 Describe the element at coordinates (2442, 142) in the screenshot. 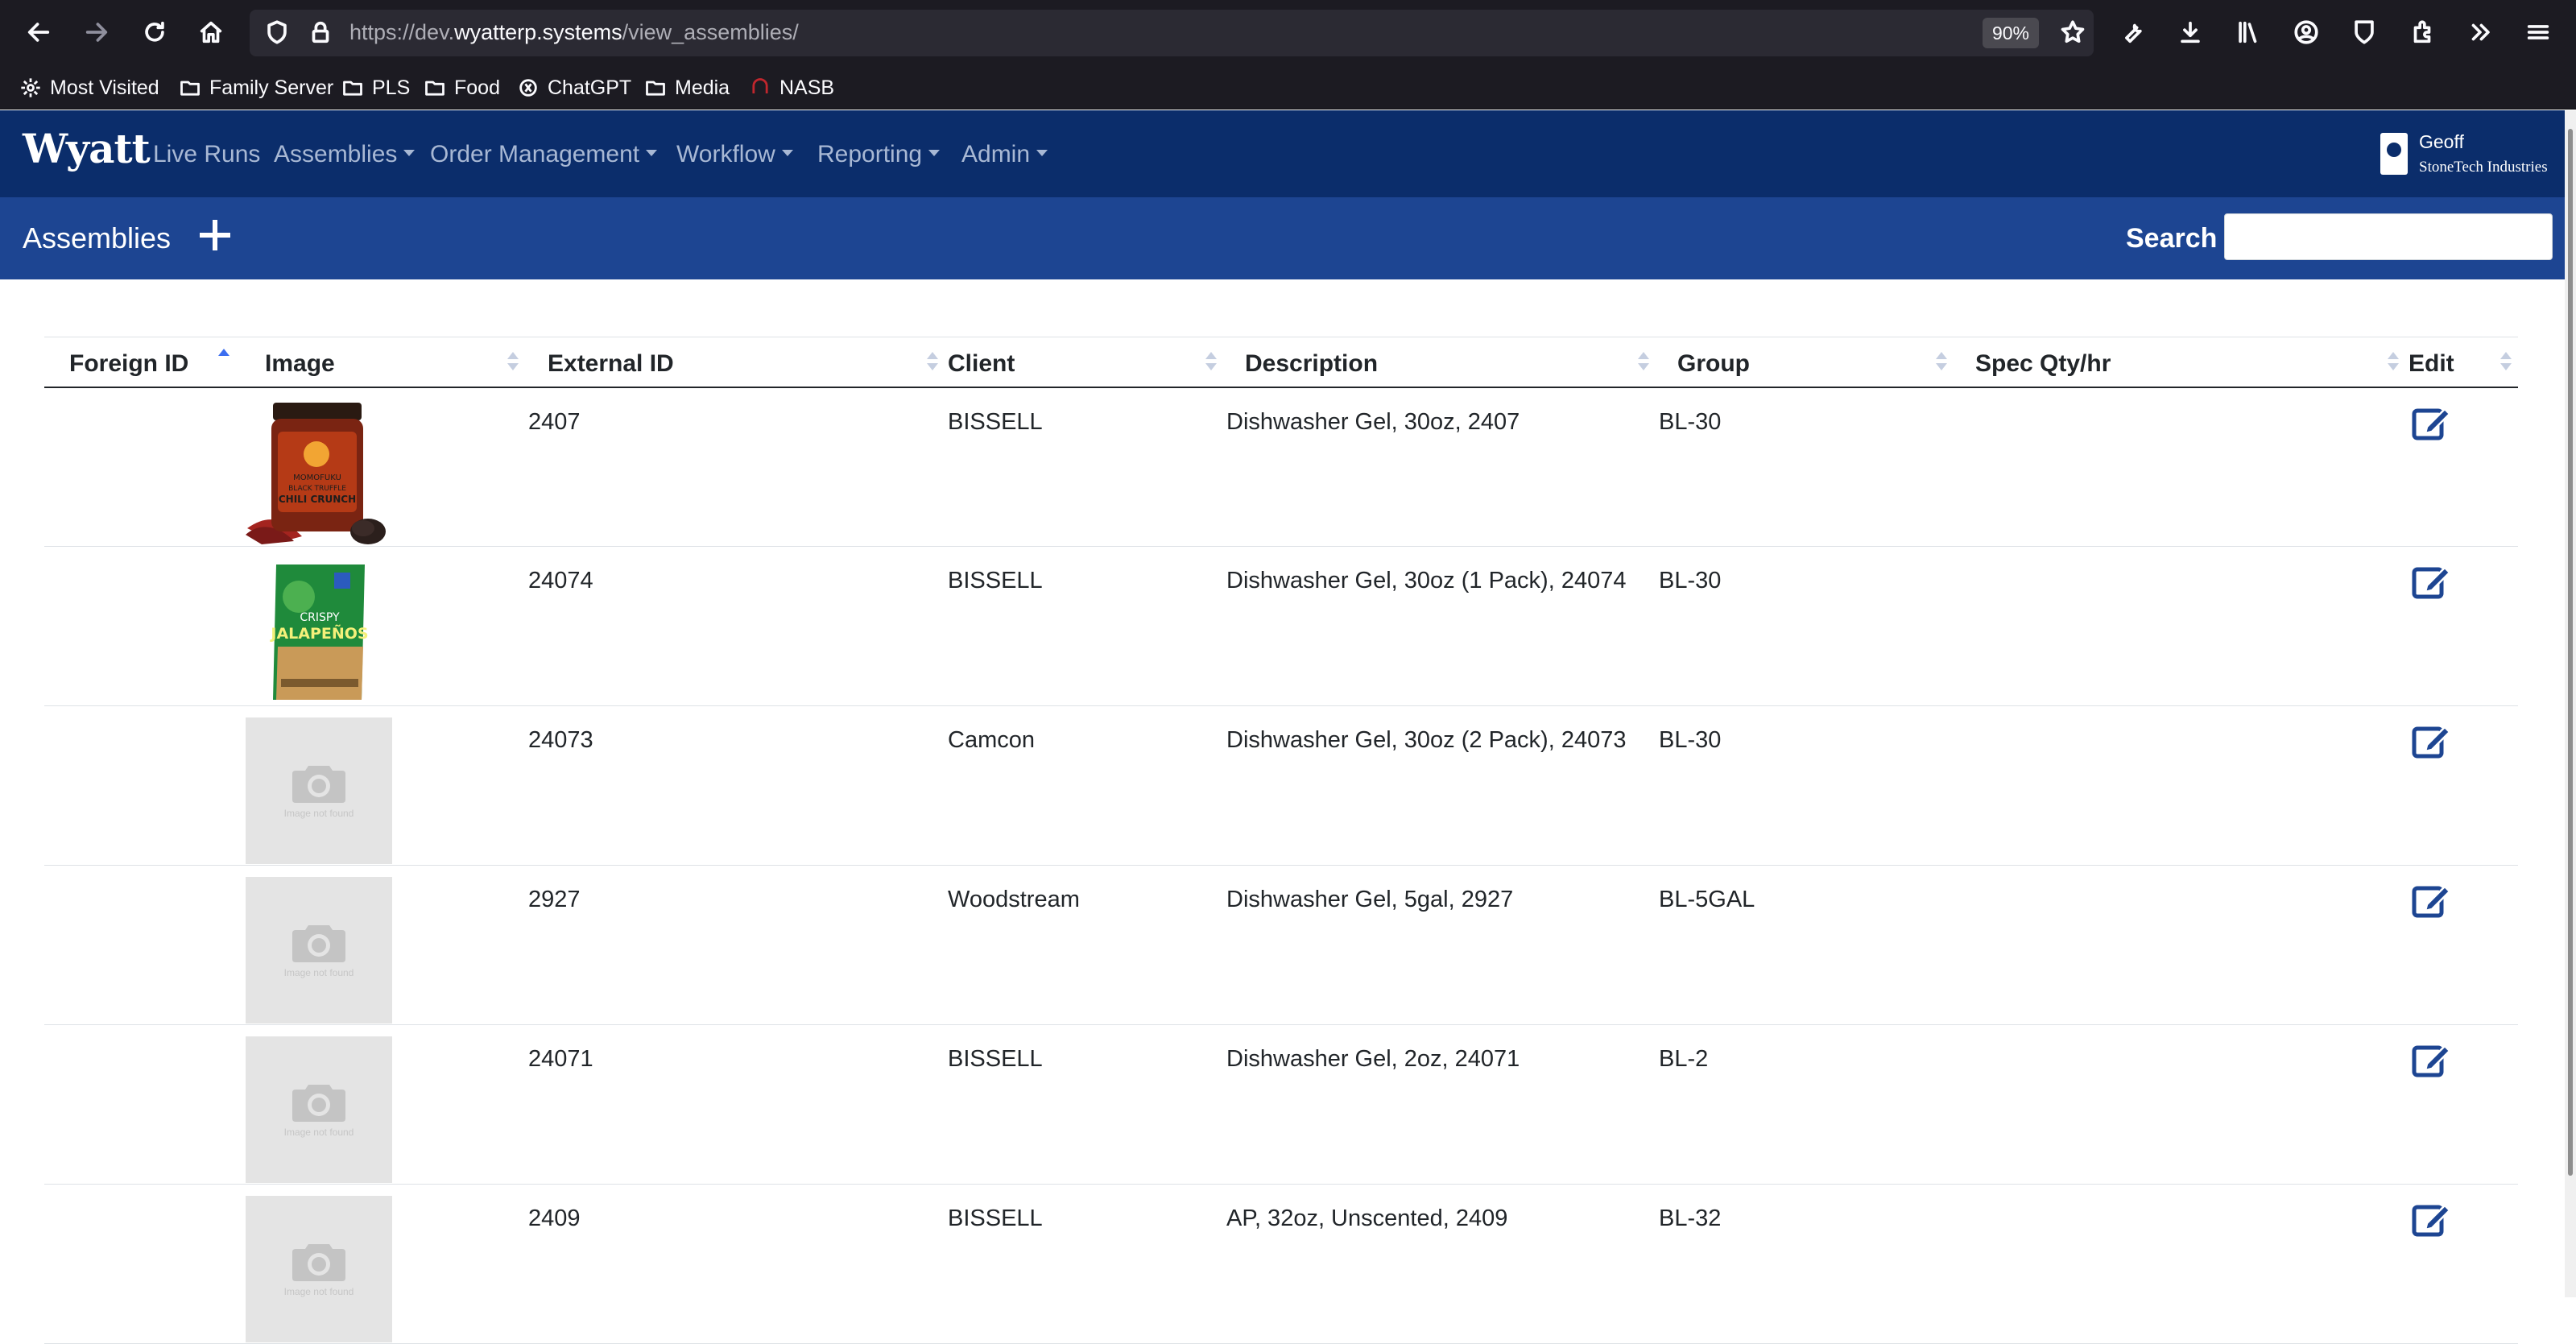

I see `user-name: Geoff` at that location.